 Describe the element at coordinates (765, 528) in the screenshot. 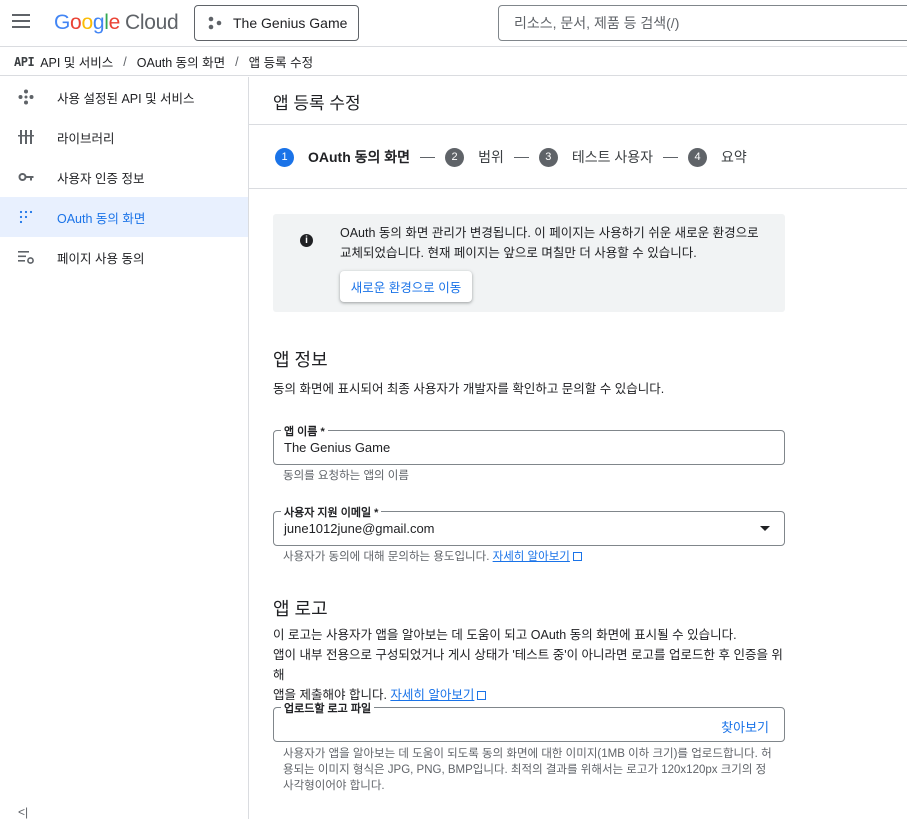

I see `chevron-down-icon` at that location.